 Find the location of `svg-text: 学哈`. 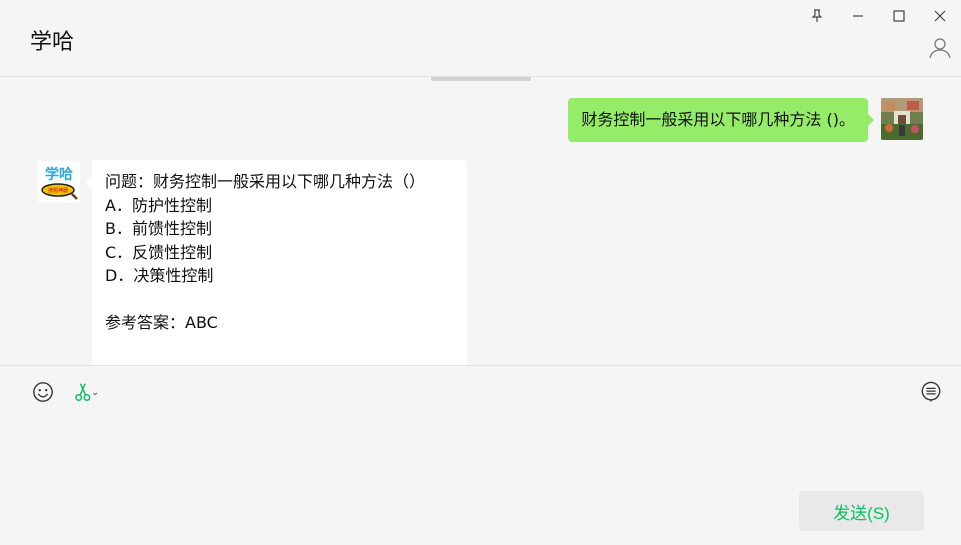

svg-text: 学哈 is located at coordinates (59, 174).